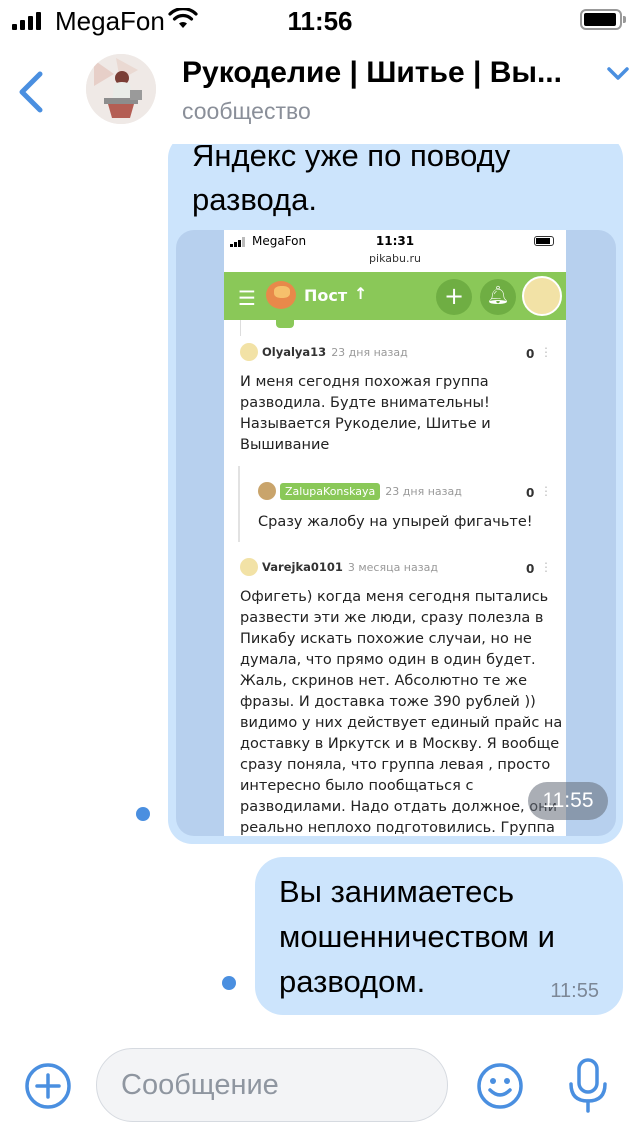 This screenshot has width=640, height=1136. What do you see at coordinates (454, 297) in the screenshot?
I see `plus-icon: +` at bounding box center [454, 297].